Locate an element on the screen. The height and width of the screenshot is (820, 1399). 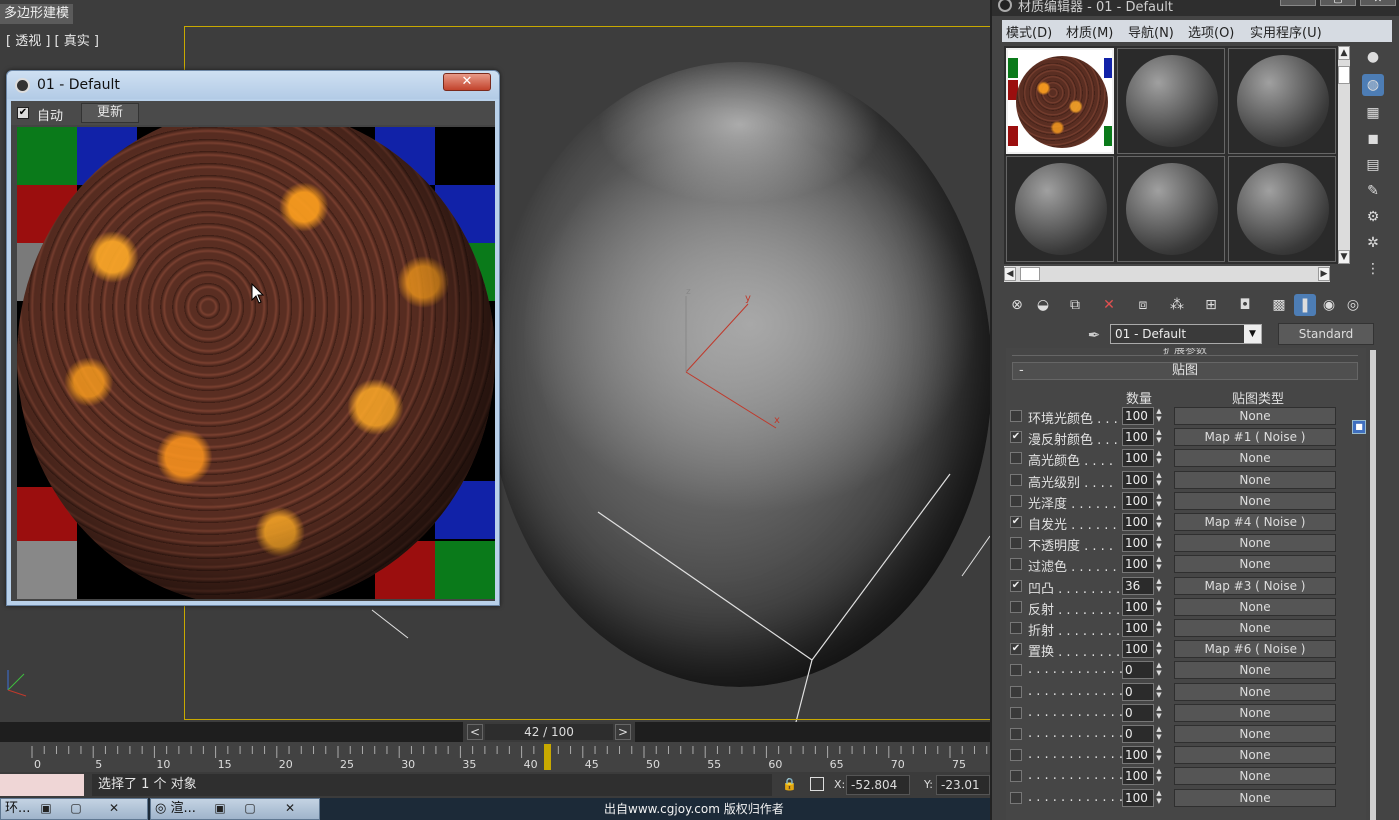
map-slot-button: Map #1 ( Noise ) is located at coordinates (1255, 437).